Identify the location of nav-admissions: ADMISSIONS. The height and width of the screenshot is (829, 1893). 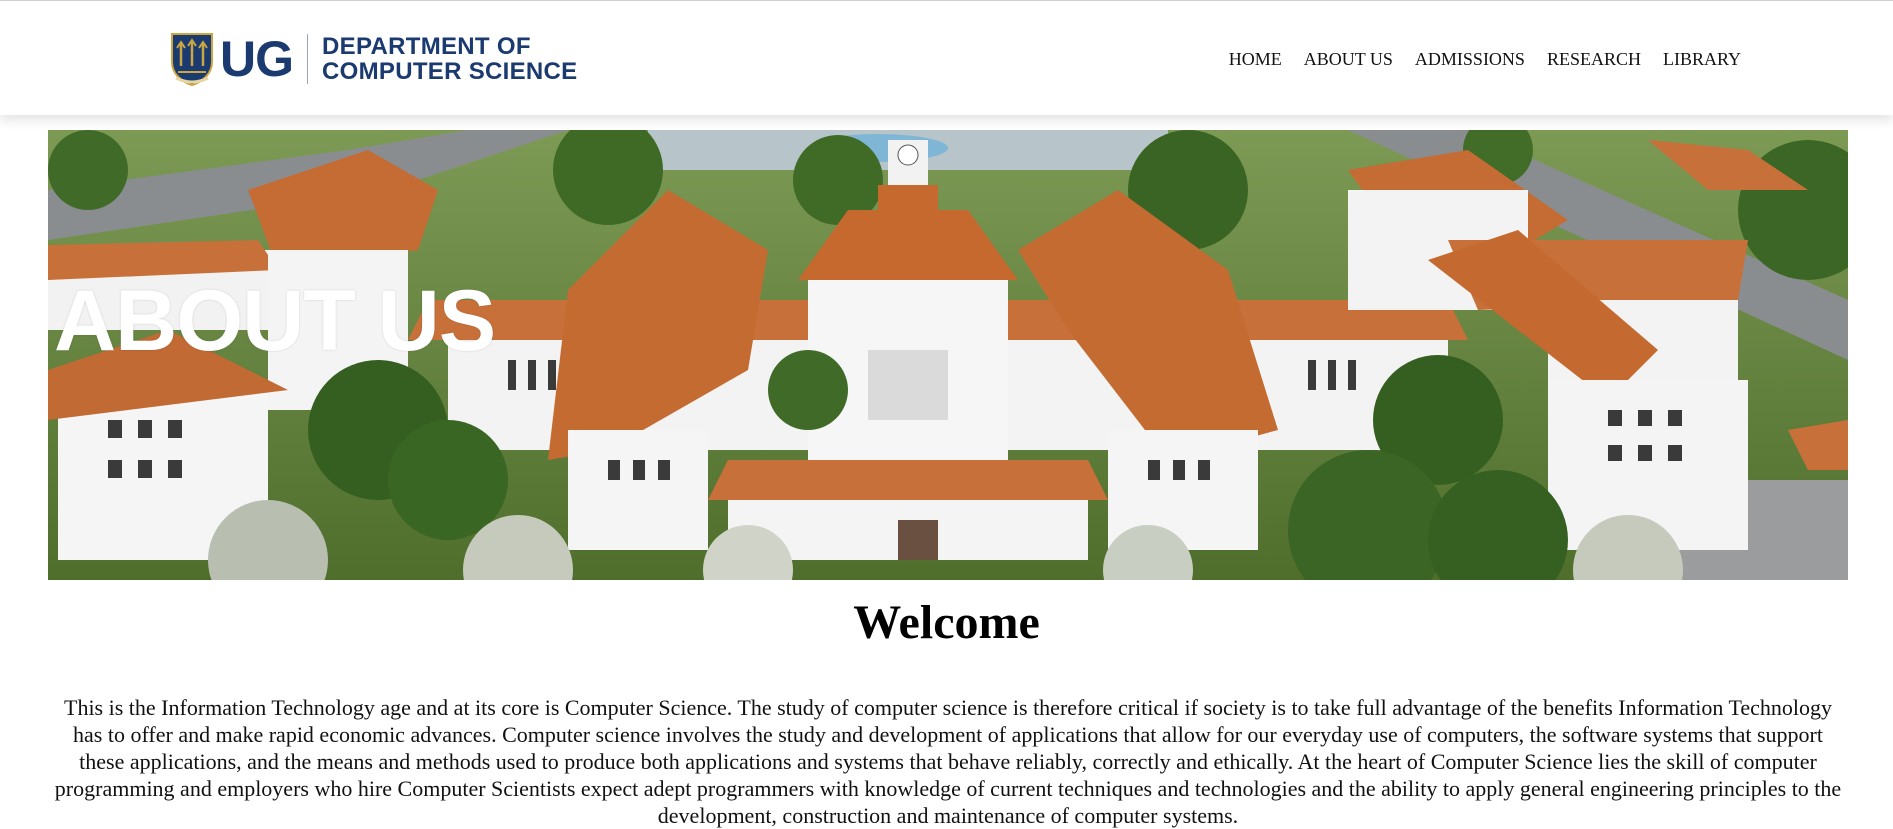
(1470, 59).